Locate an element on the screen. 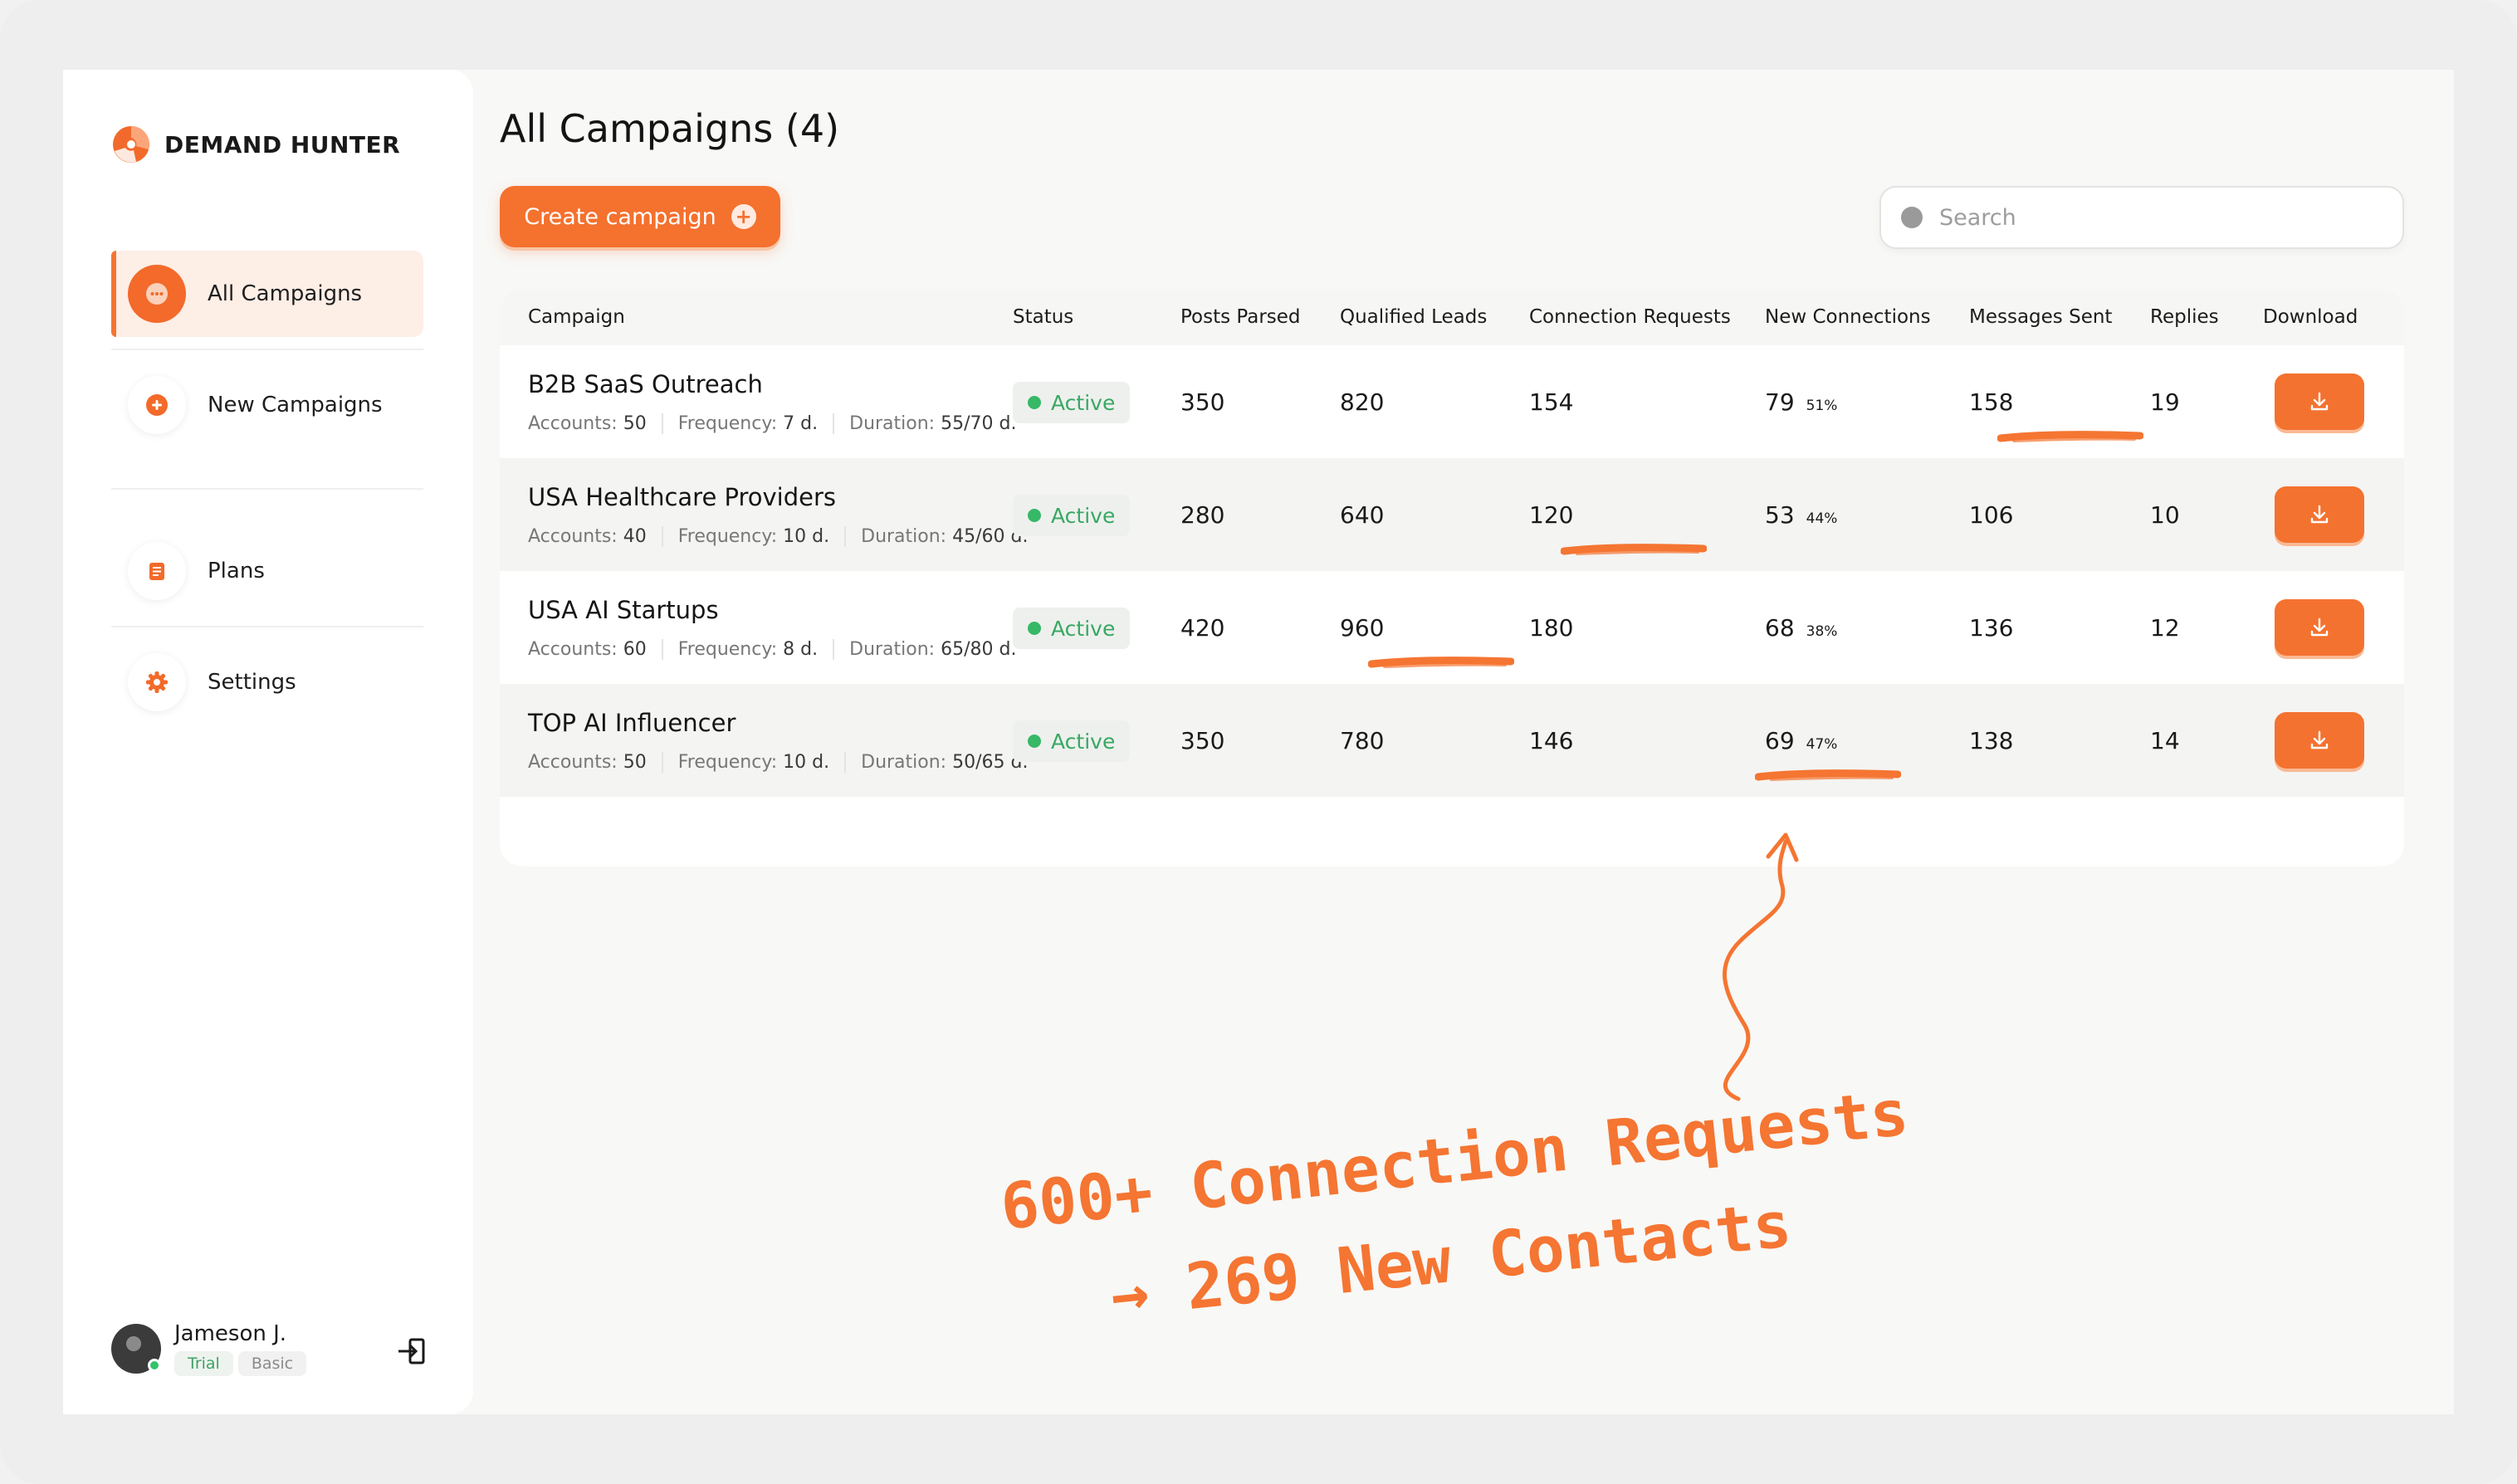 This screenshot has width=2517, height=1484. column-header-messages-sent: Messages Sent is located at coordinates (2041, 317).